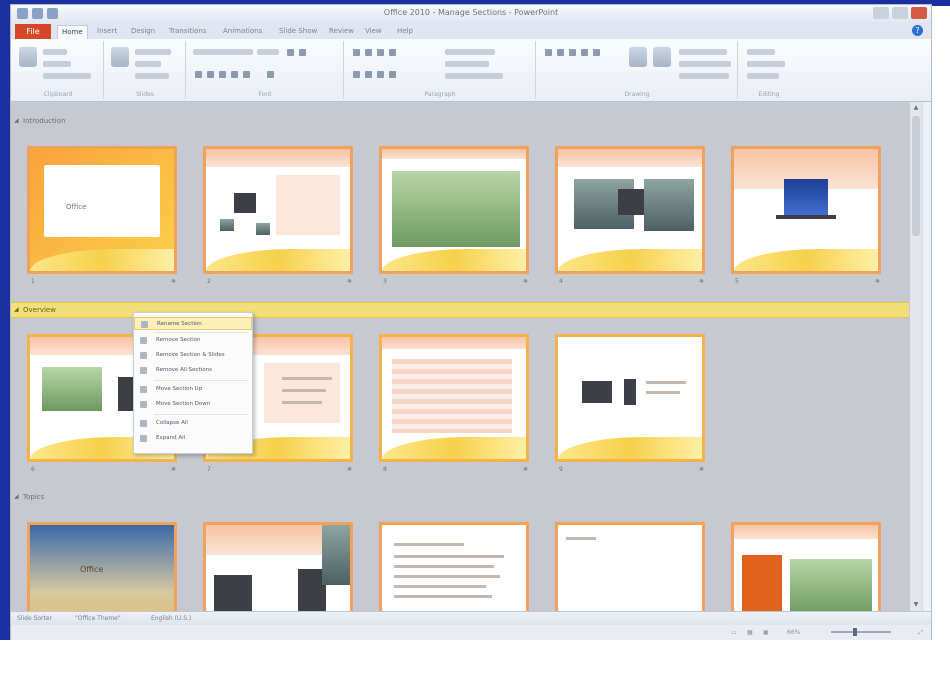 The image size is (950, 680). Describe the element at coordinates (368, 52) in the screenshot. I see `numbering-icon` at that location.